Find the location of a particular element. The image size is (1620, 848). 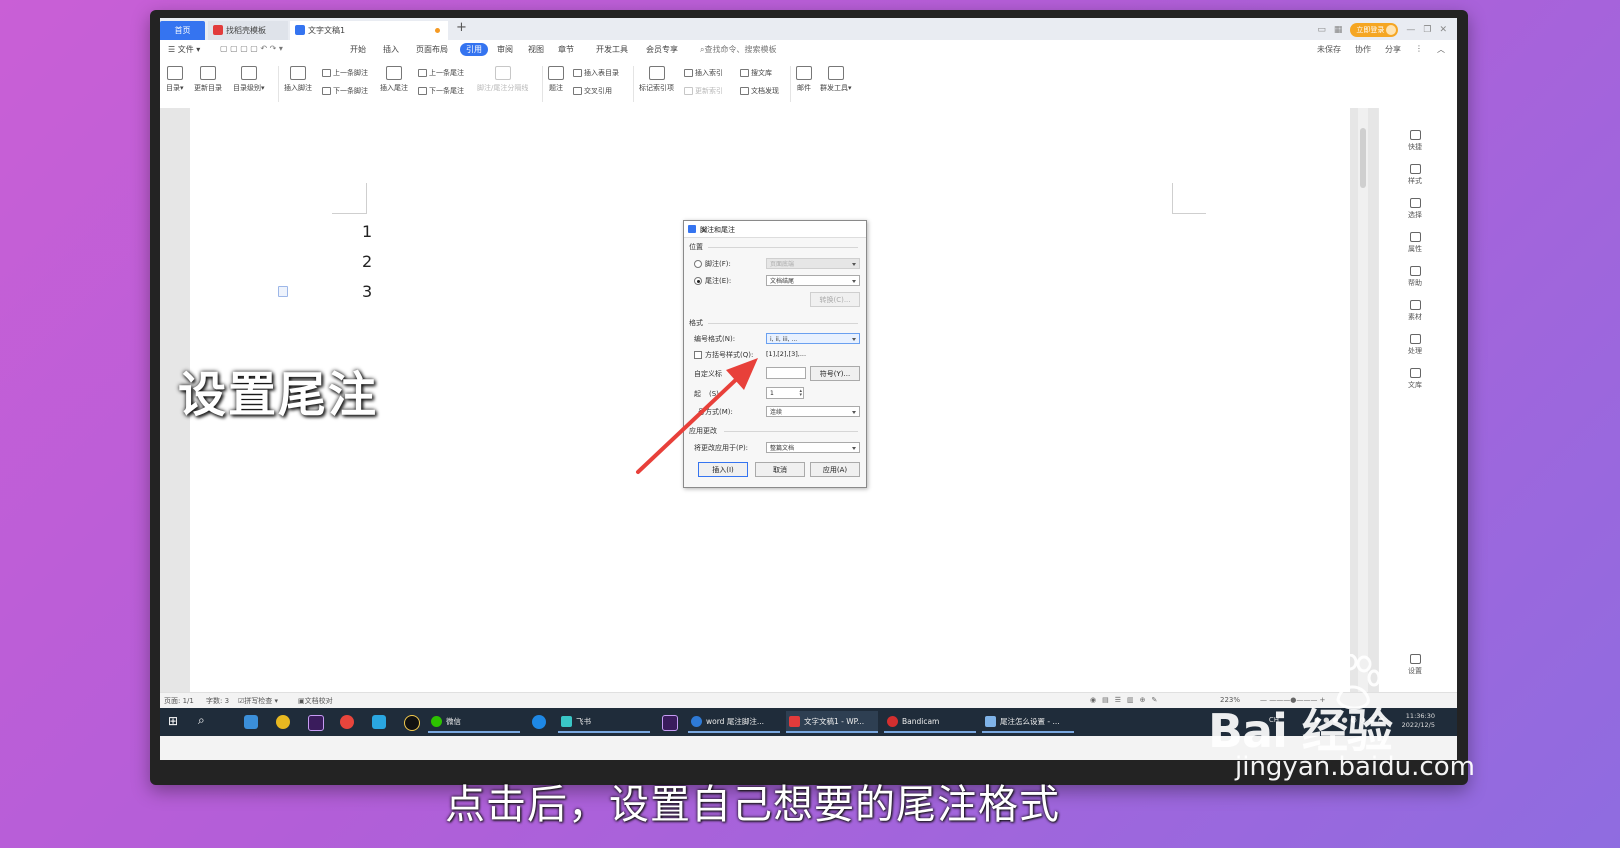

mark-index-button: 标记索引项 is located at coordinates (656, 79).